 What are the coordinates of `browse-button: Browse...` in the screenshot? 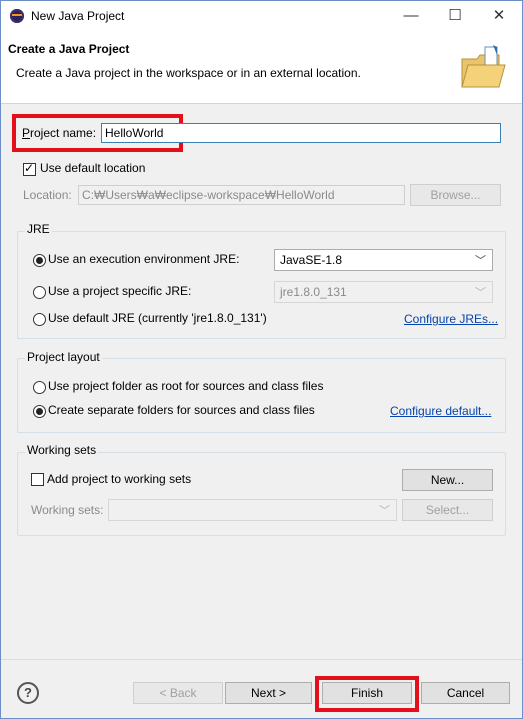 It's located at (455, 195).